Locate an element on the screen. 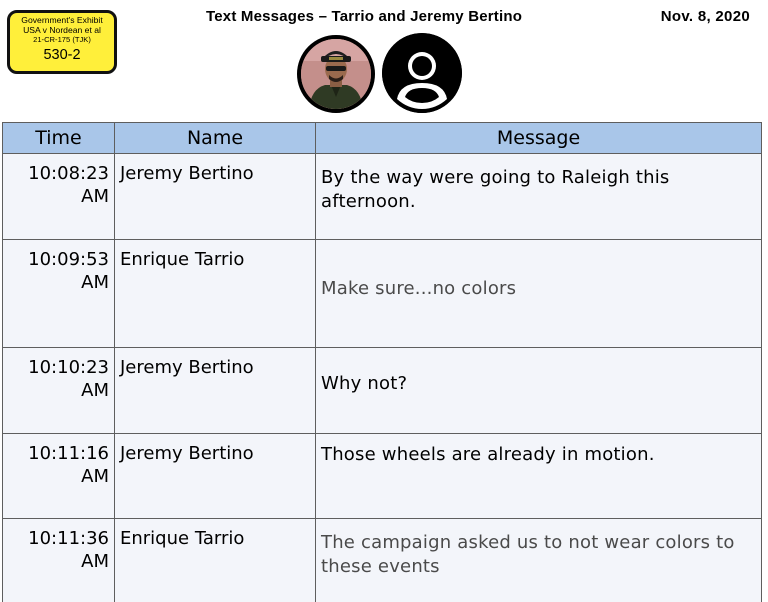 The width and height of the screenshot is (768, 602). time-value: 10:08:23 is located at coordinates (68, 173).